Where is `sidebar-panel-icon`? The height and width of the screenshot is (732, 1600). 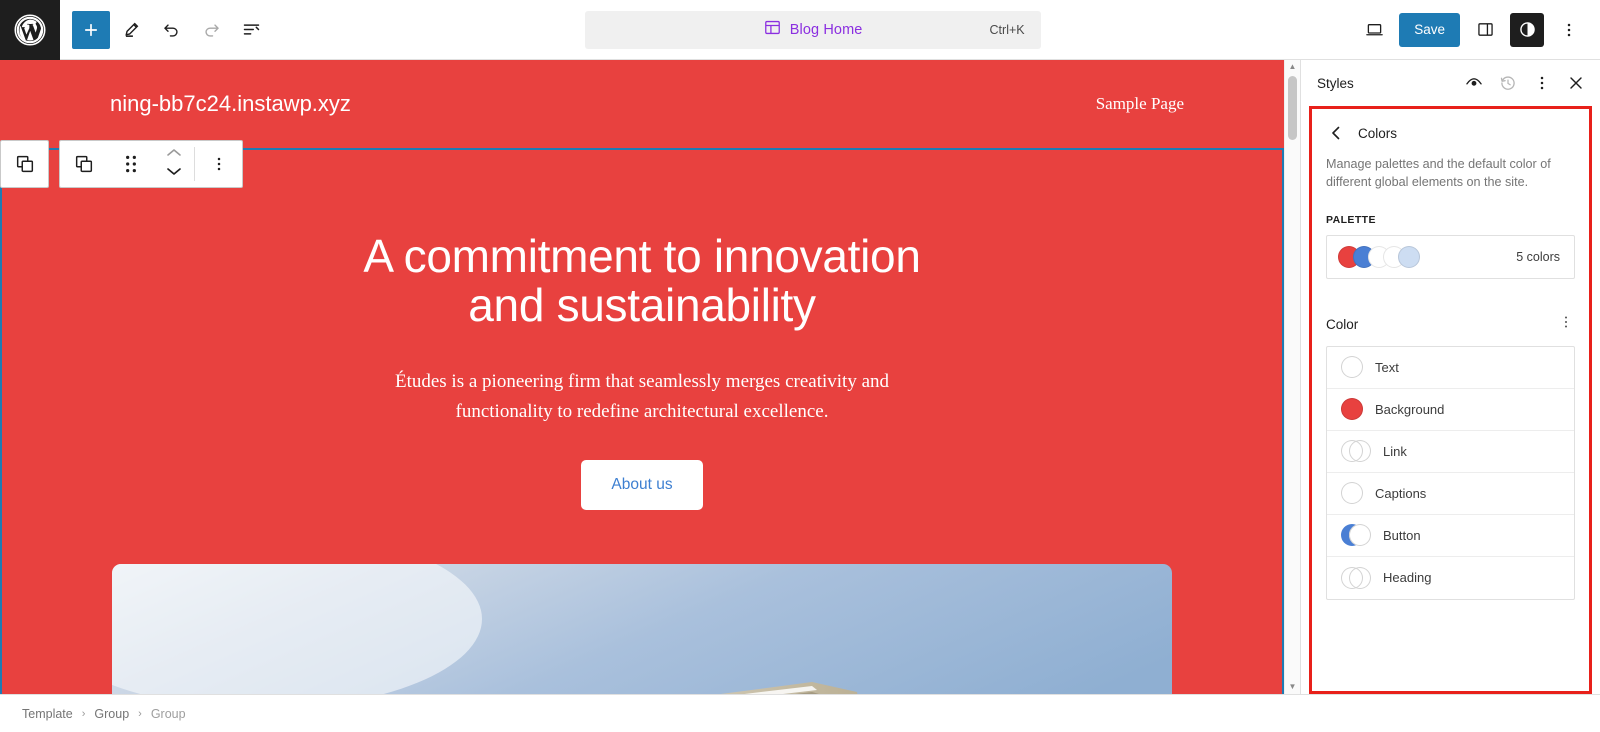
sidebar-panel-icon is located at coordinates (1485, 30).